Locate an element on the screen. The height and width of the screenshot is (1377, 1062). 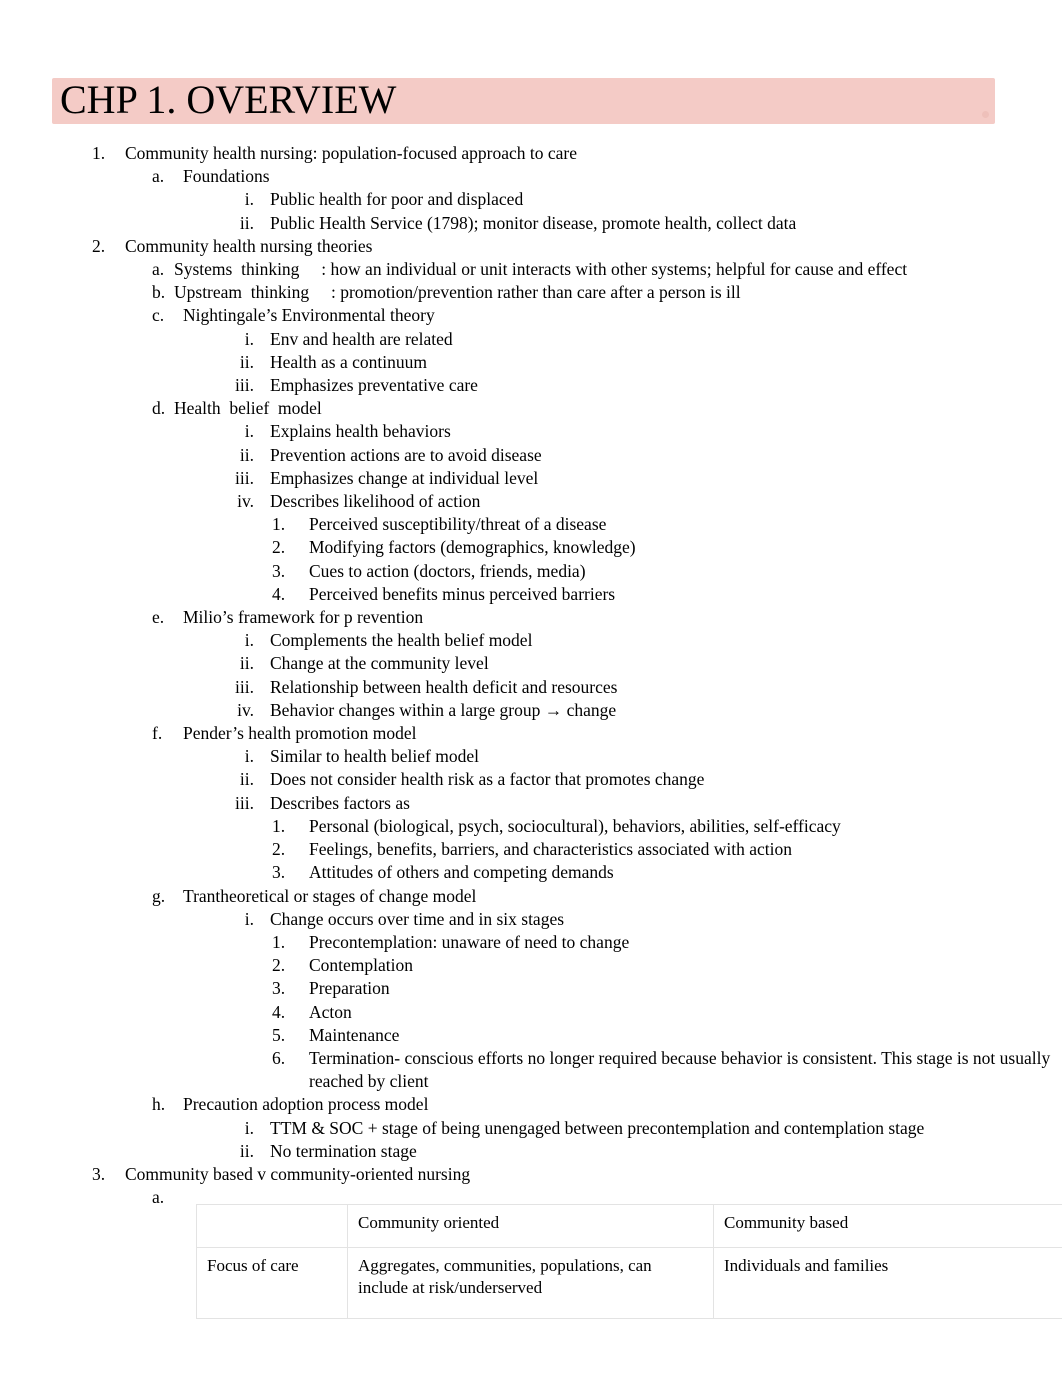
outline-marker: h. is located at coordinates (159, 1104).